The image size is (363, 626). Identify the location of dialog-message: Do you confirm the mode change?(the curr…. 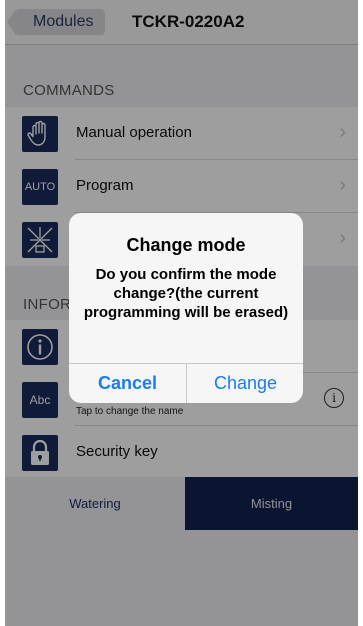
(186, 293).